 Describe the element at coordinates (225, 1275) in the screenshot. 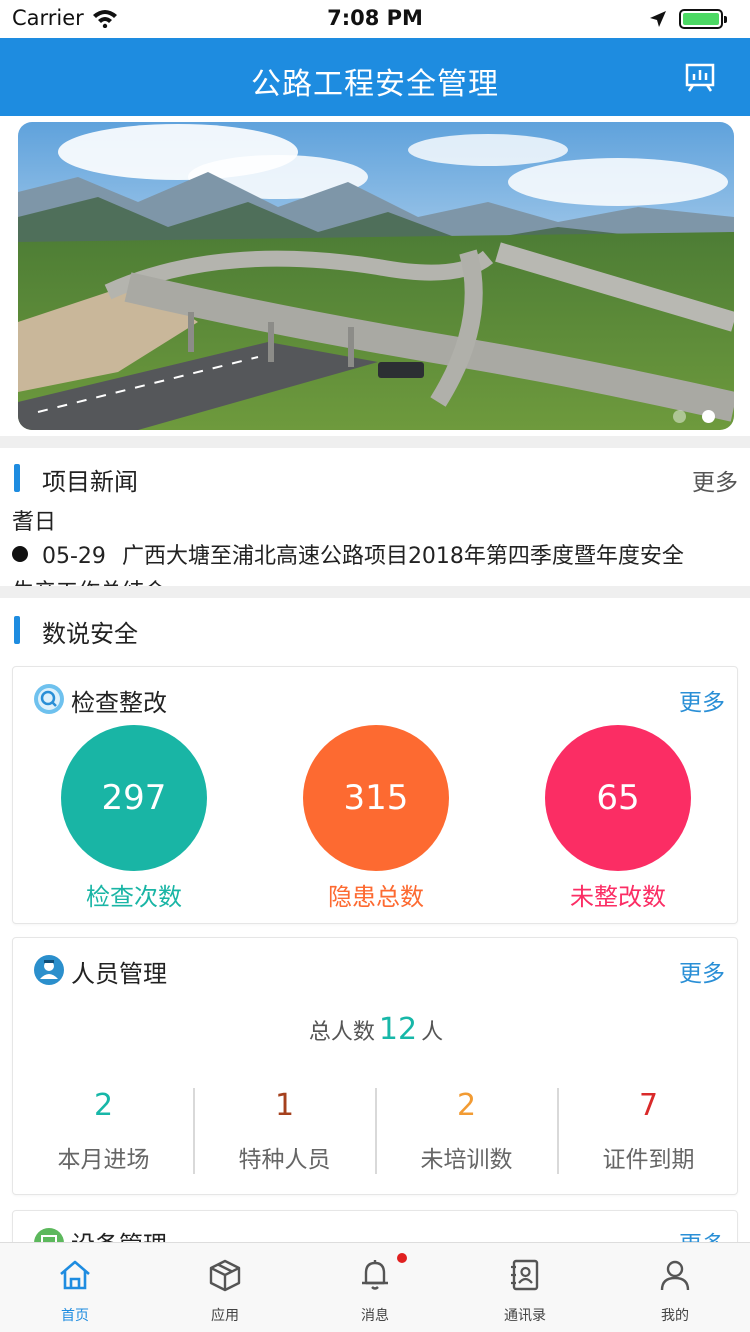

I see `box-icon` at that location.